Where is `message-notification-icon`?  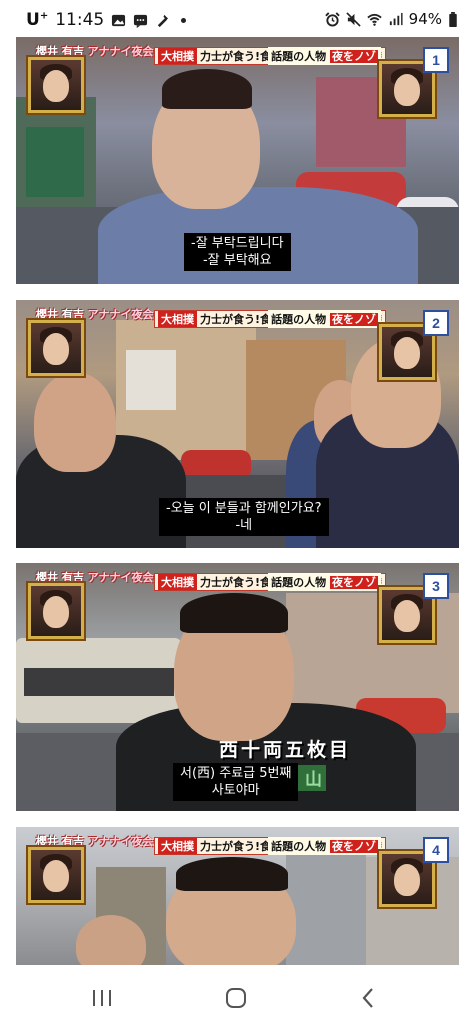
message-notification-icon is located at coordinates (141, 21).